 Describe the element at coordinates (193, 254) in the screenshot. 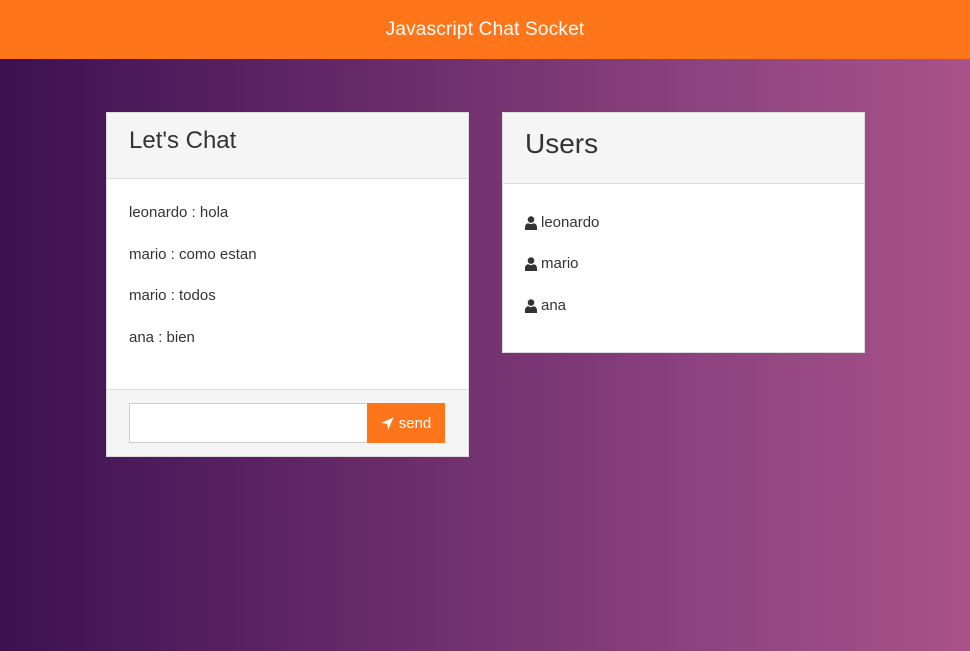

I see `chat-message: mario : como estan` at that location.